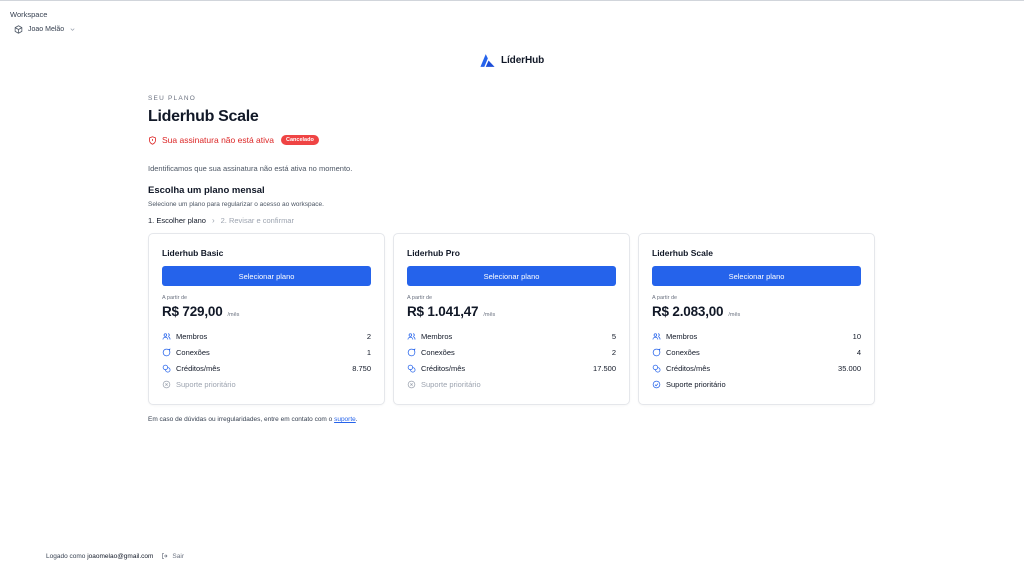 The width and height of the screenshot is (1024, 574). What do you see at coordinates (688, 311) in the screenshot?
I see `plan-price: R$ 2.083,00` at bounding box center [688, 311].